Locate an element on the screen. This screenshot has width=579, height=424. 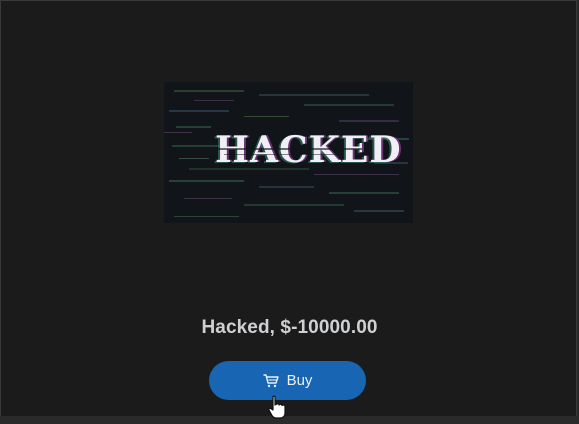
product-image: HACKED HACKED HACKED is located at coordinates (288, 152).